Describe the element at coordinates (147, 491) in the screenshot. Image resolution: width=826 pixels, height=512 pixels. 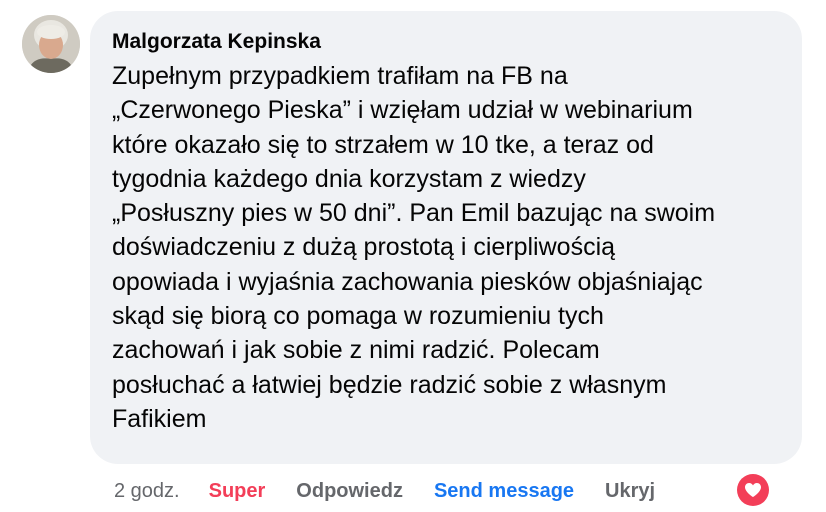
I see `comment-timestamp: 2 godz.` at that location.